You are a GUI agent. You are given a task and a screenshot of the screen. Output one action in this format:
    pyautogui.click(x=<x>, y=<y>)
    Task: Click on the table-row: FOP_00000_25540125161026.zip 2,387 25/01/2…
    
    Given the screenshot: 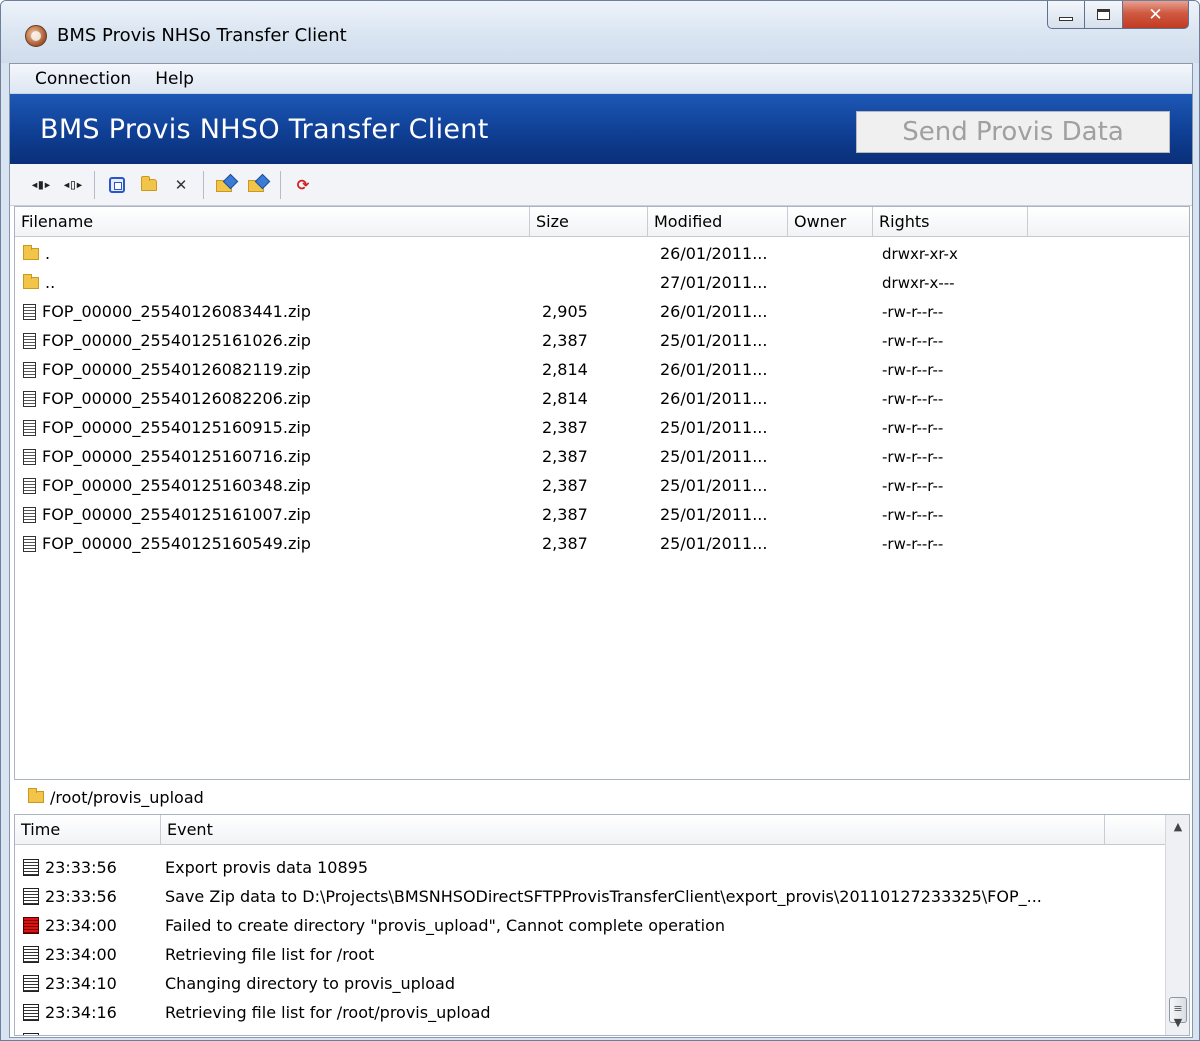 What is the action you would take?
    pyautogui.click(x=521, y=340)
    